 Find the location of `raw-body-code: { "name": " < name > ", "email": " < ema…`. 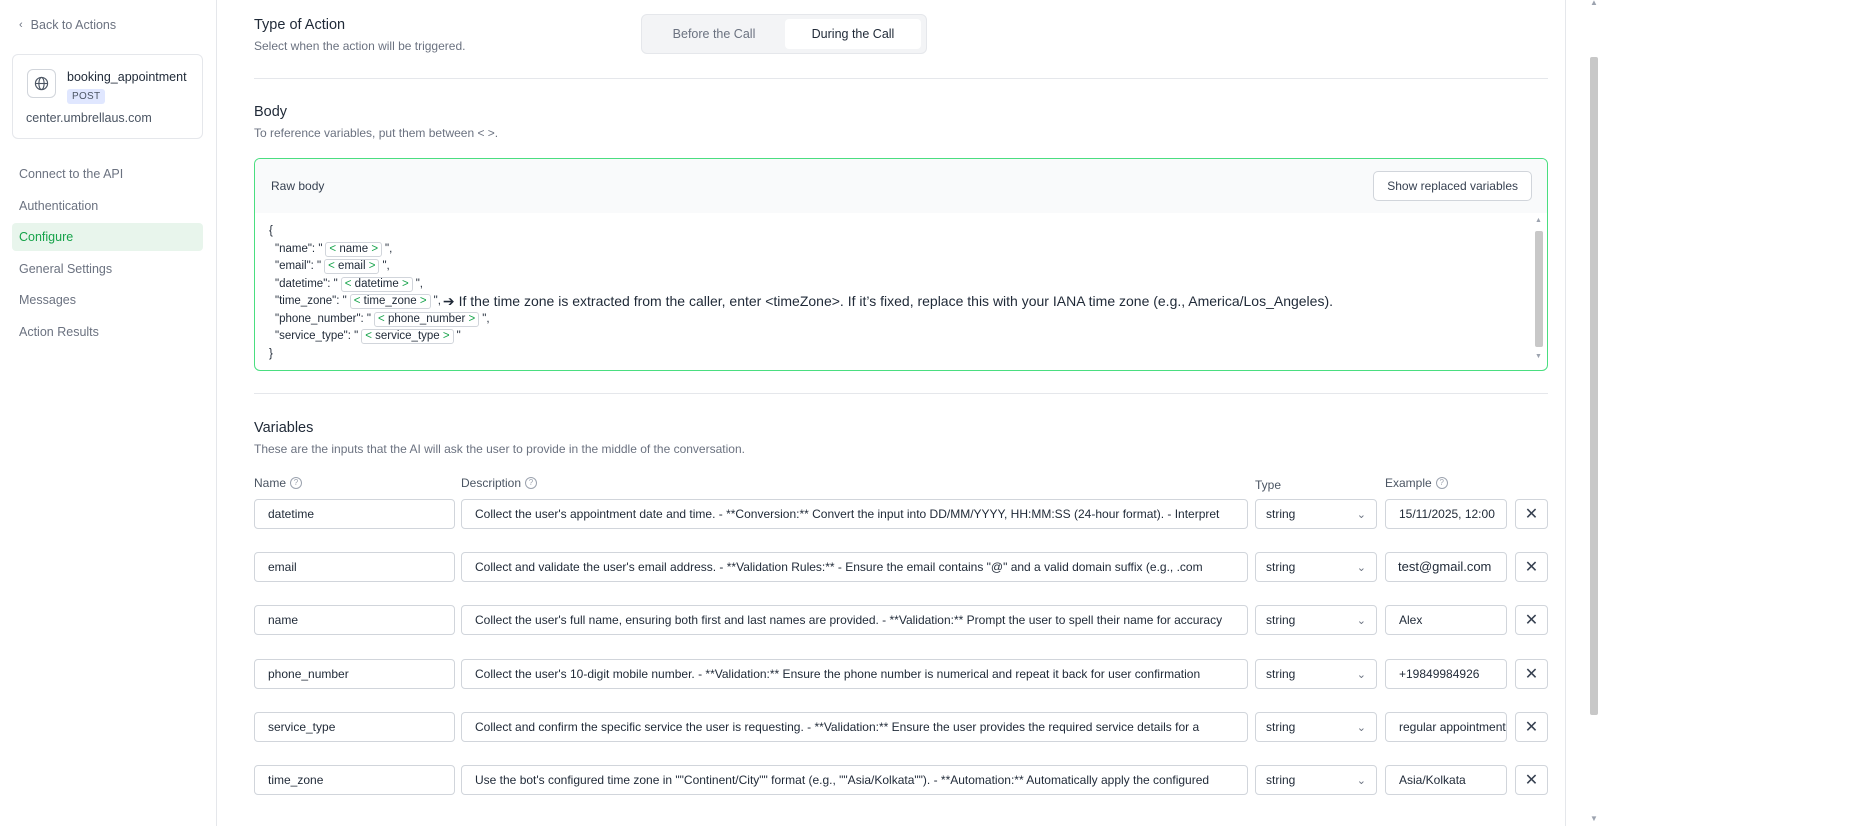

raw-body-code: { "name": " < name > ", "email": " < ema… is located at coordinates (801, 293).